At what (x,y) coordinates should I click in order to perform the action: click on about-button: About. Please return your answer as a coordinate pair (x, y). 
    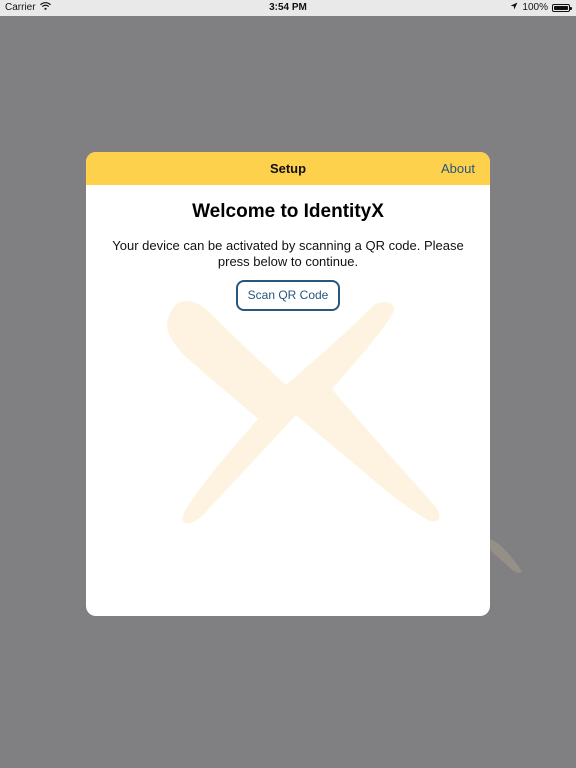
    Looking at the image, I should click on (458, 168).